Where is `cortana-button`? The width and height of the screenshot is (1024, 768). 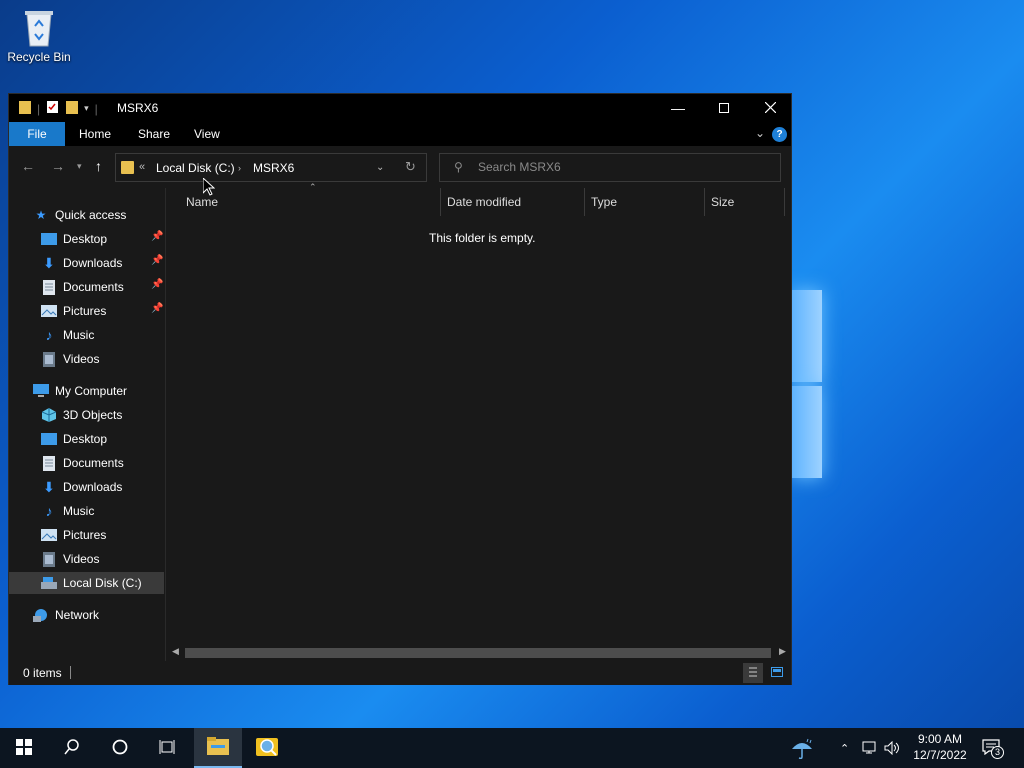
cortana-button is located at coordinates (120, 748).